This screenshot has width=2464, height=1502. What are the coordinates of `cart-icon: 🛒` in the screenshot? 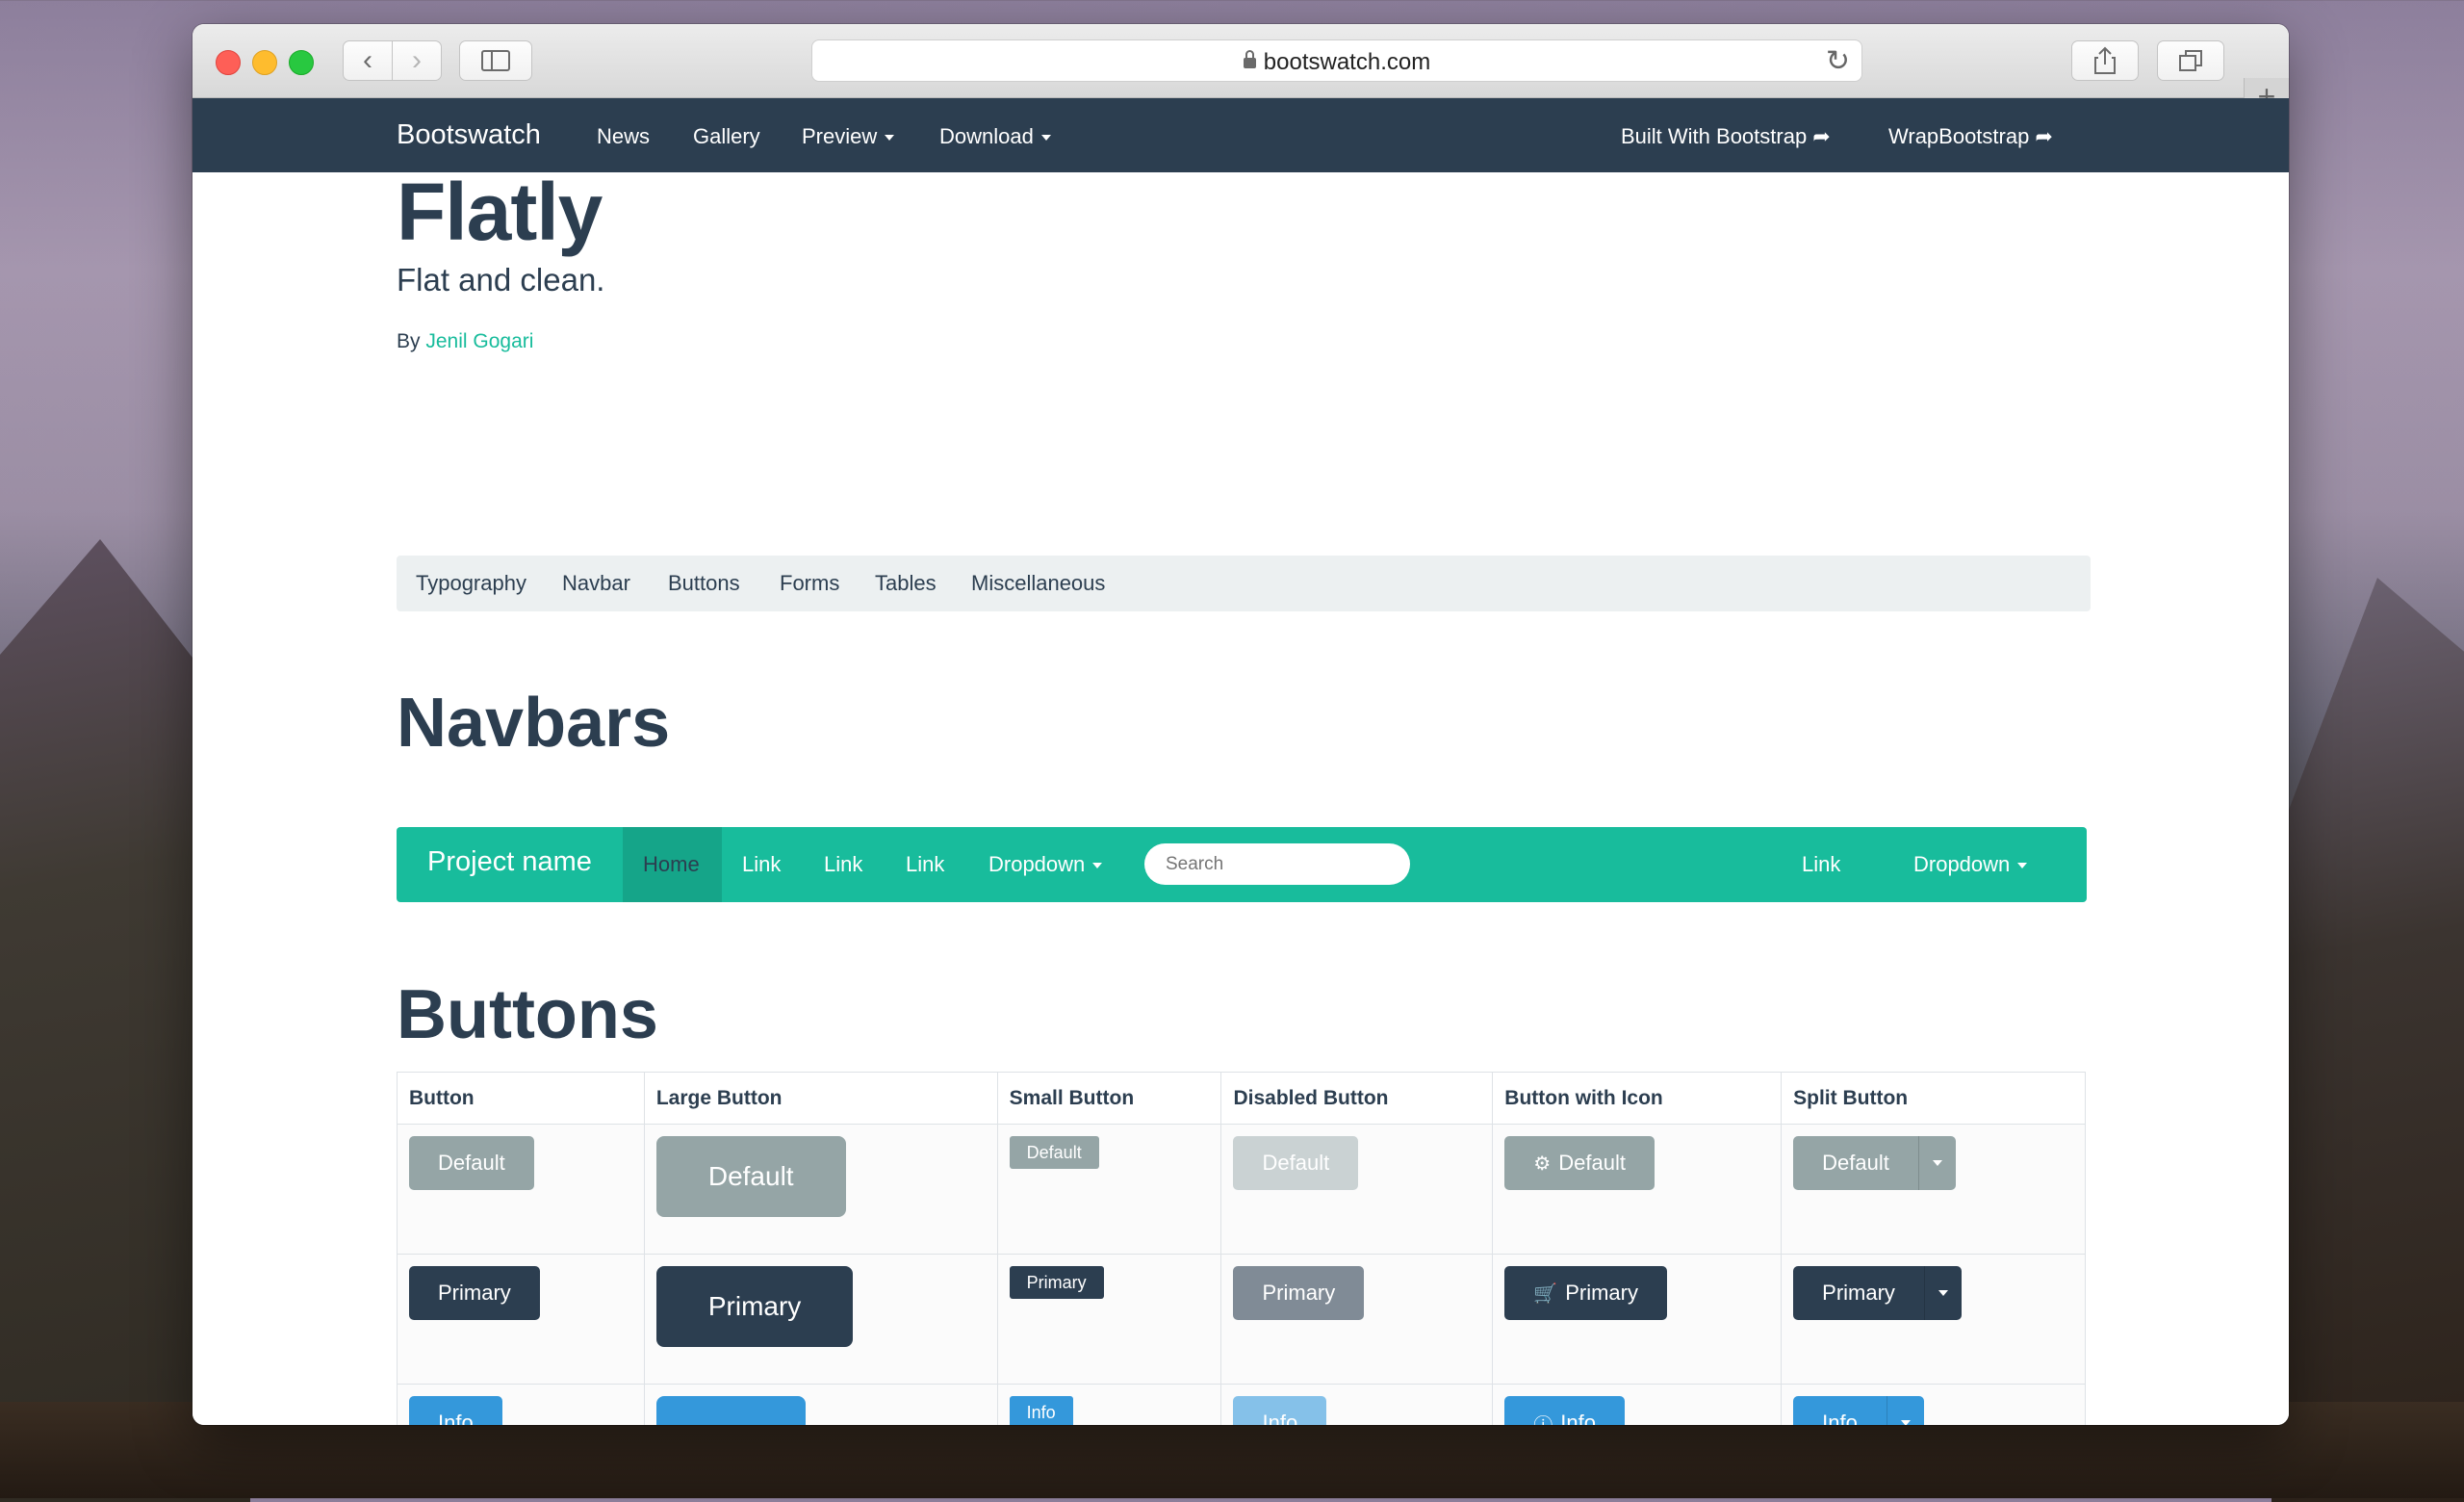 It's located at (1545, 1293).